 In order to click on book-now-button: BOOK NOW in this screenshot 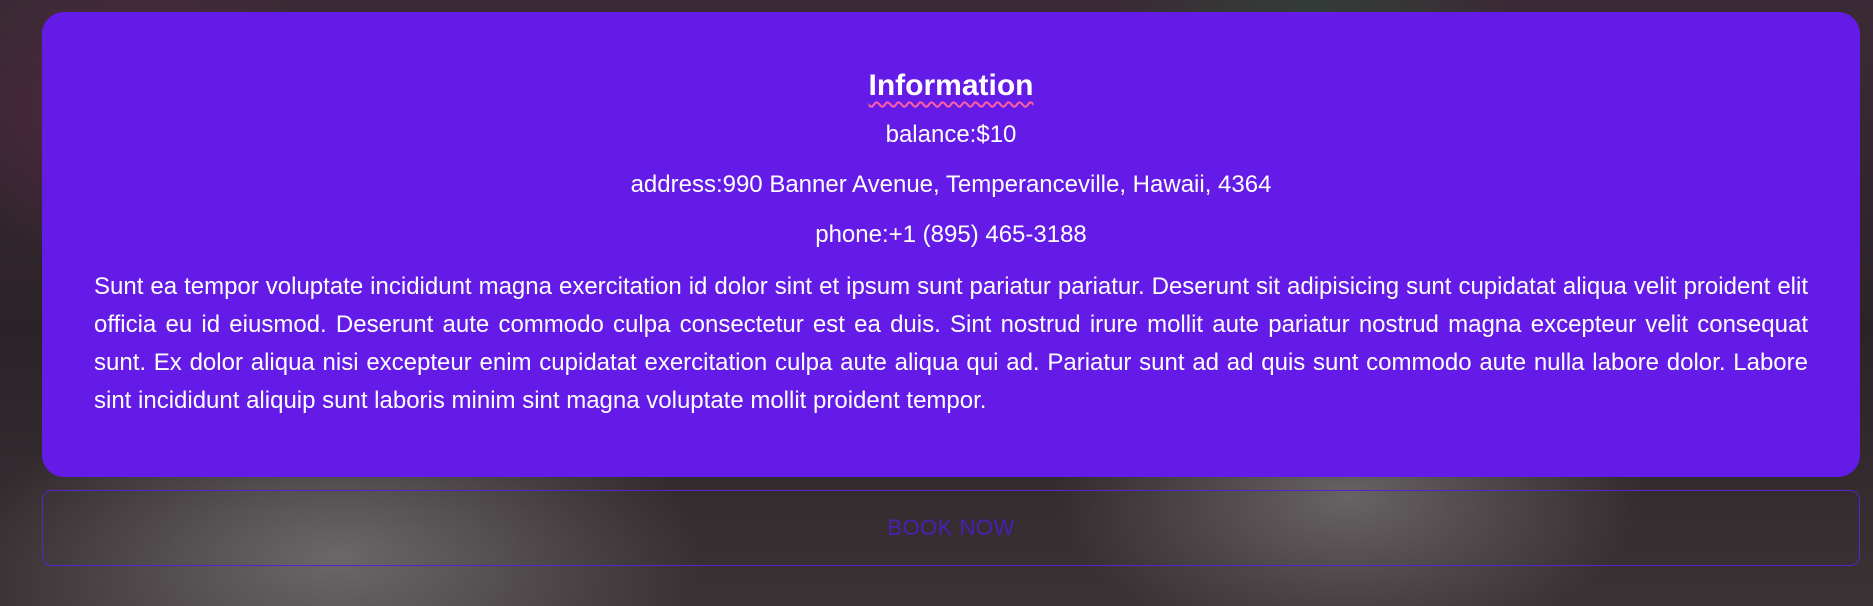, I will do `click(951, 528)`.